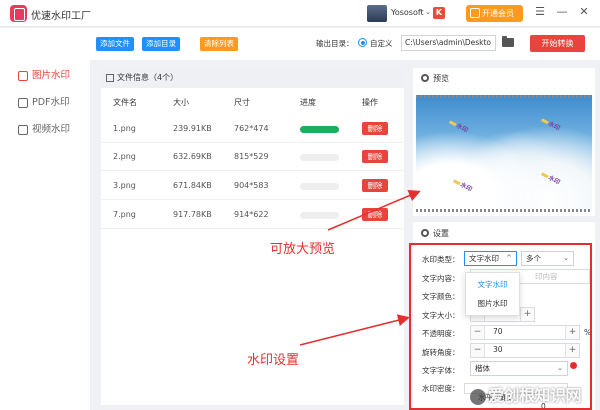  I want to click on chevron-down-icon: ⌄, so click(428, 12).